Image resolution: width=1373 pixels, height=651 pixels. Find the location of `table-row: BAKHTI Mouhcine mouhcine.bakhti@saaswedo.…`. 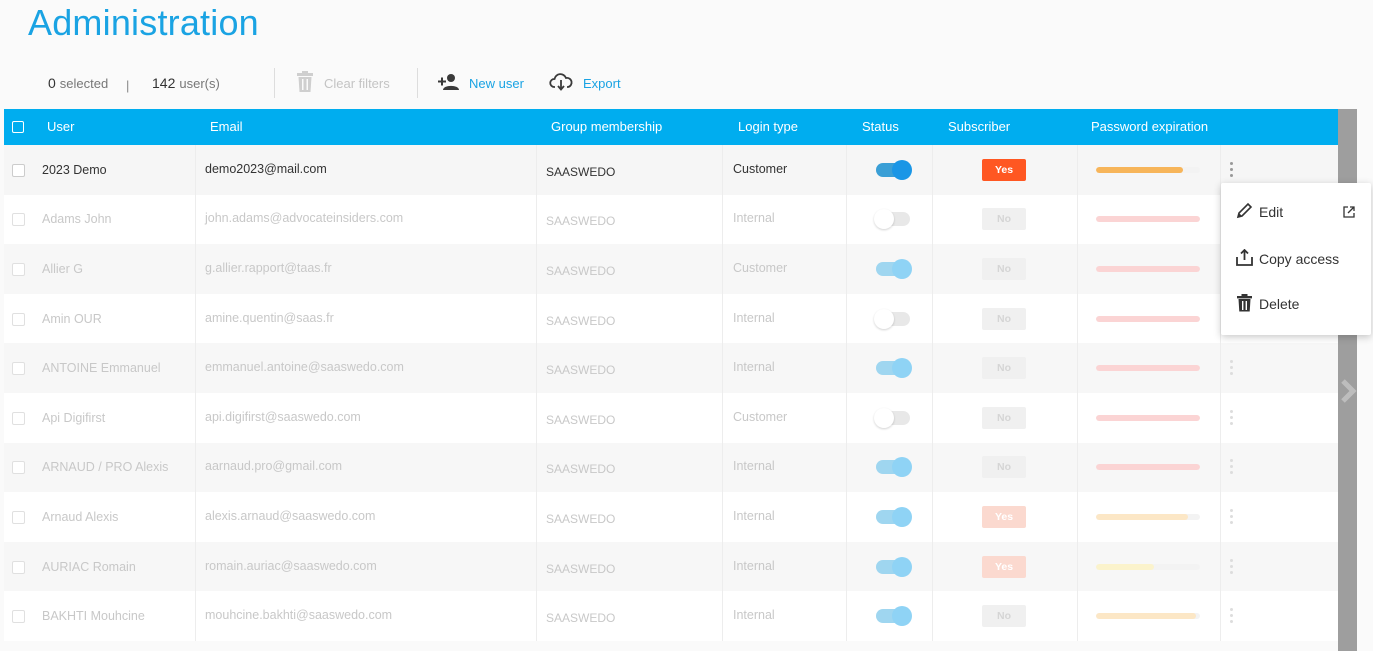

table-row: BAKHTI Mouhcine mouhcine.bakhti@saaswedo.… is located at coordinates (671, 616).